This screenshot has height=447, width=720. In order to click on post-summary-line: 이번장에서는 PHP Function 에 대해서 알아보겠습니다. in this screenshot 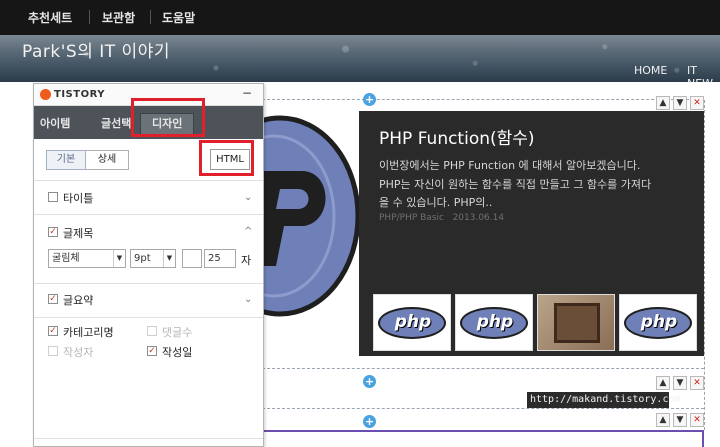, I will do `click(510, 165)`.